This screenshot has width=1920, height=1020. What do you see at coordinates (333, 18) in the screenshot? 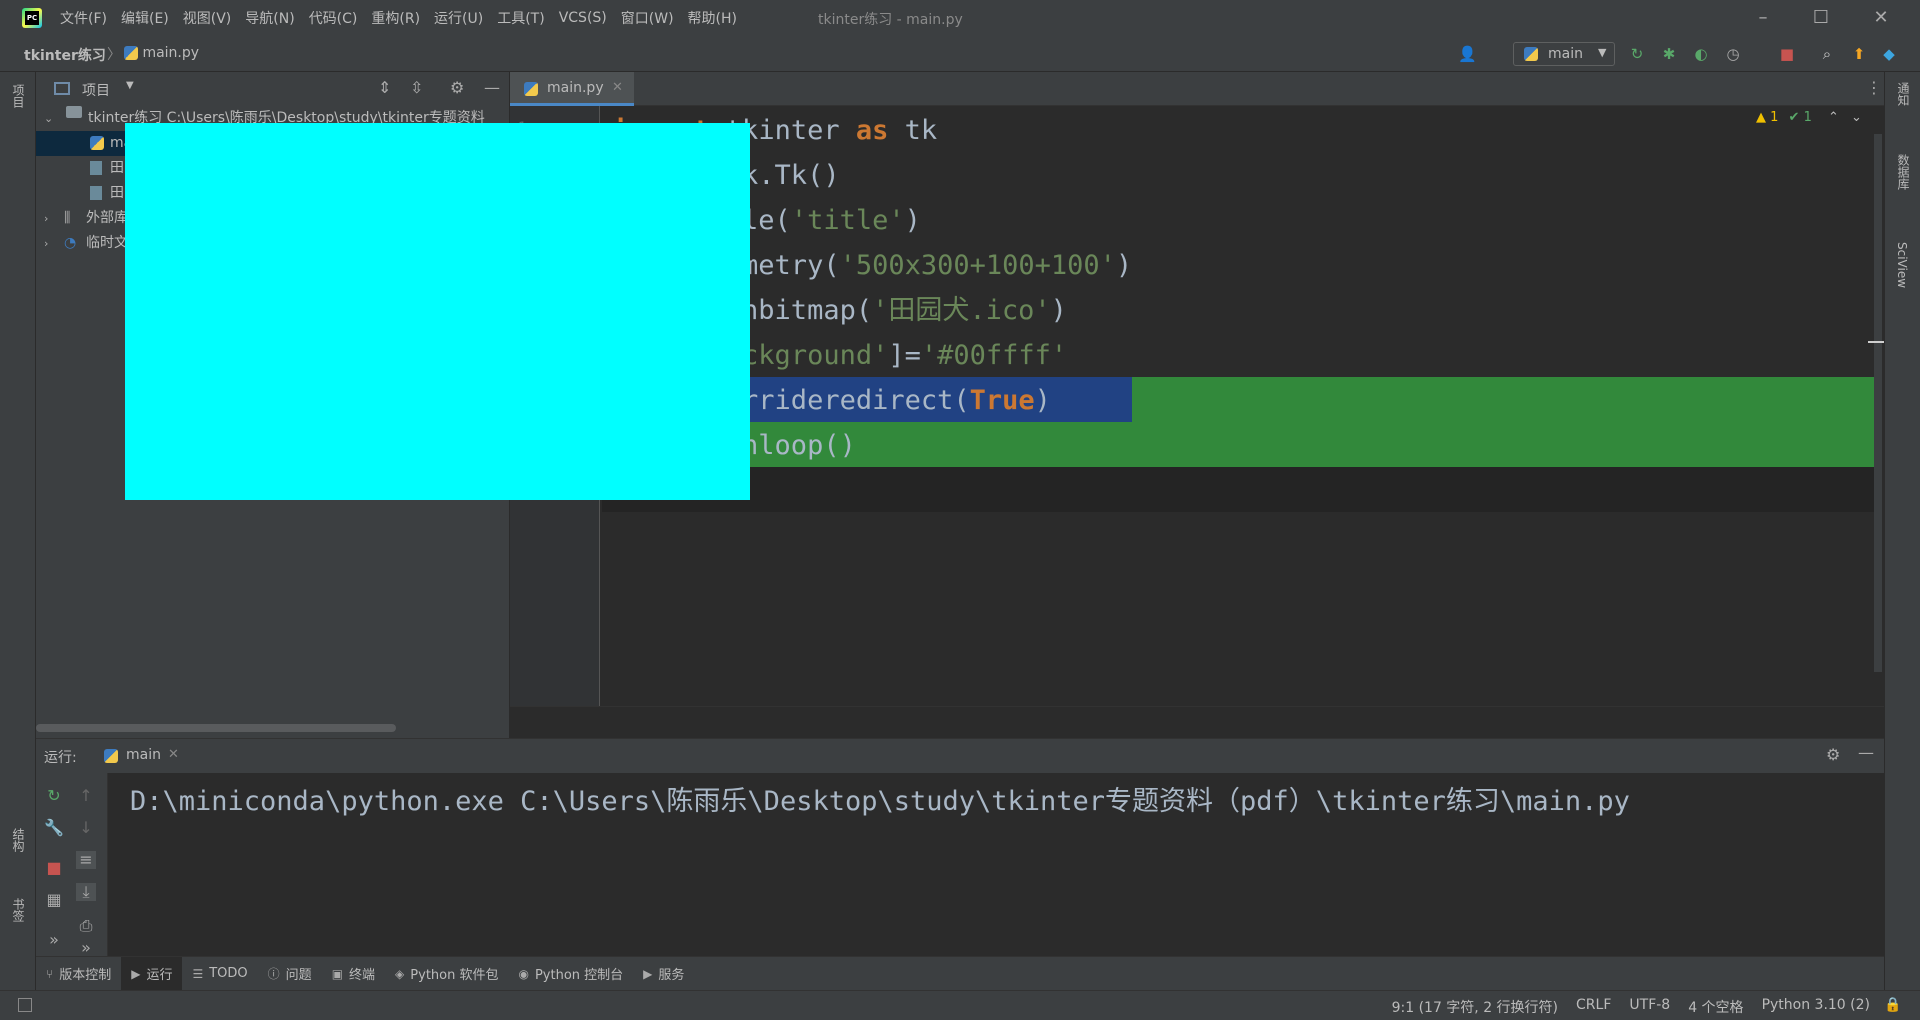
I see `menu-code: 代码(C)` at bounding box center [333, 18].